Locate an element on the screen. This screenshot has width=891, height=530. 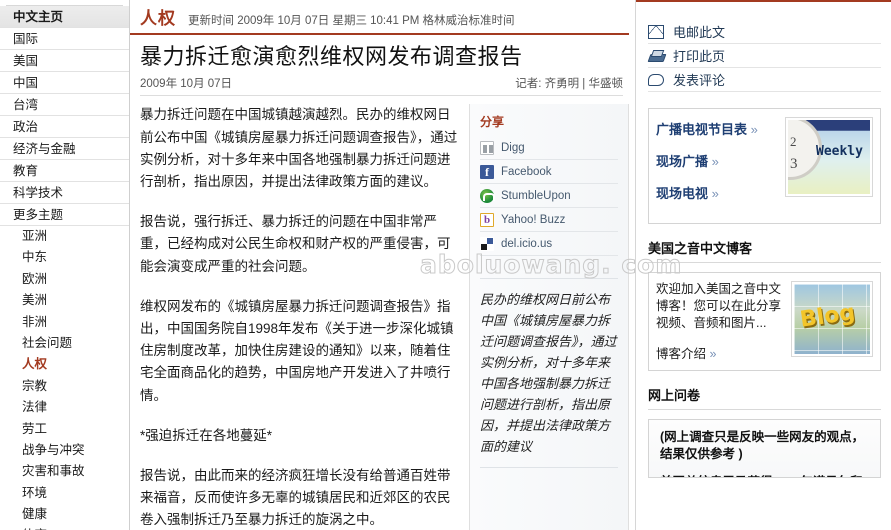
broadcast-links: 广播电视节目表 » 现场广播 » 现场电视 » is located at coordinates (717, 166).